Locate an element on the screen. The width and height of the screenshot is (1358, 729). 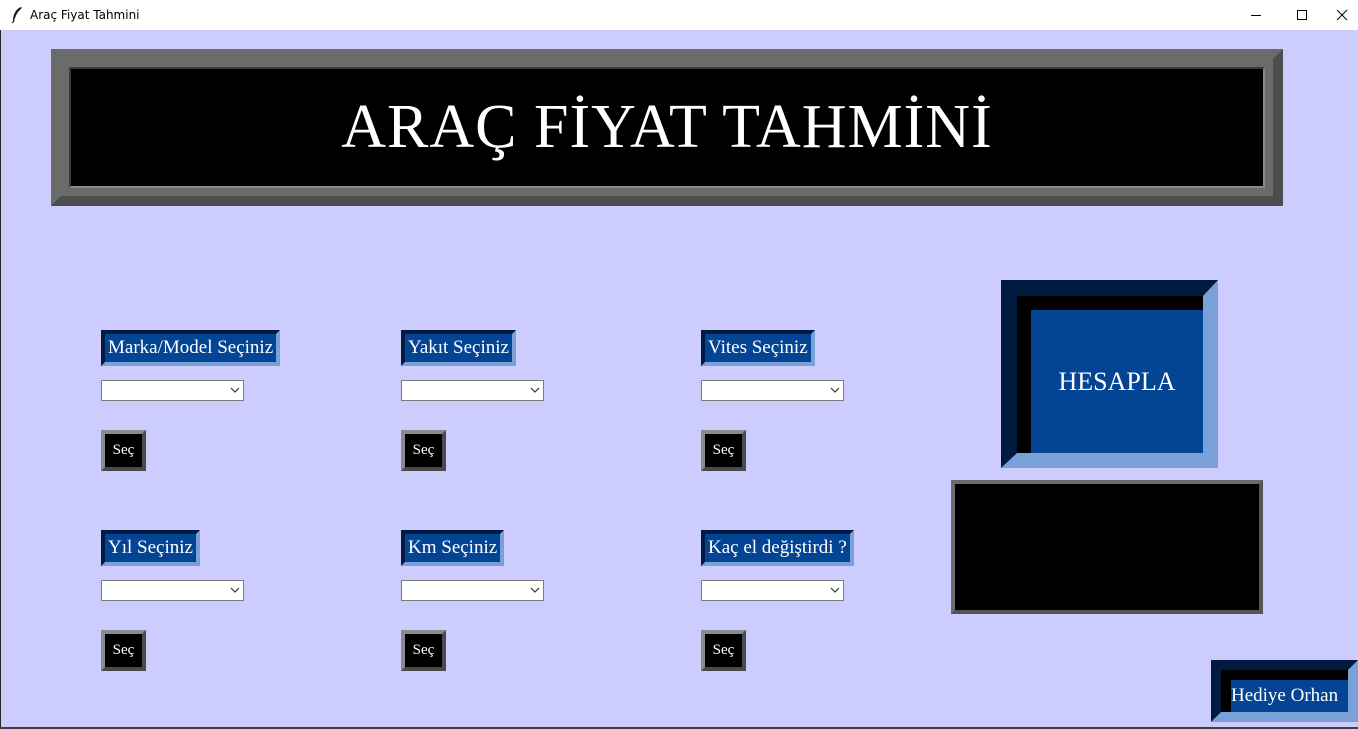
credit-badge: Hediye Orhan is located at coordinates (1284, 691).